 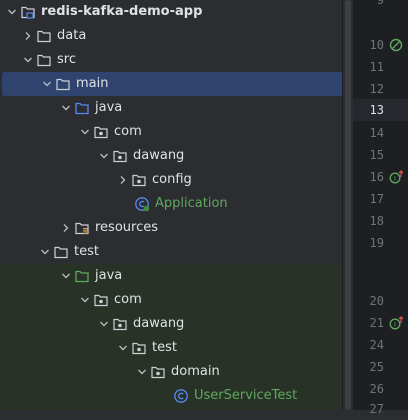 I want to click on line-number: 12, so click(x=376, y=89).